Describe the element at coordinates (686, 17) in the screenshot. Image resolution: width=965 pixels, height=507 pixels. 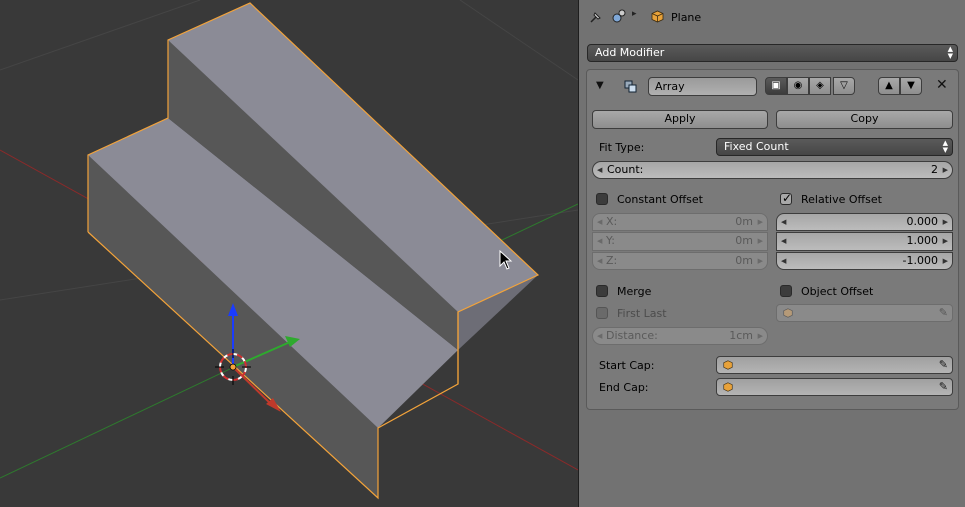
I see `object-name: Plane` at that location.